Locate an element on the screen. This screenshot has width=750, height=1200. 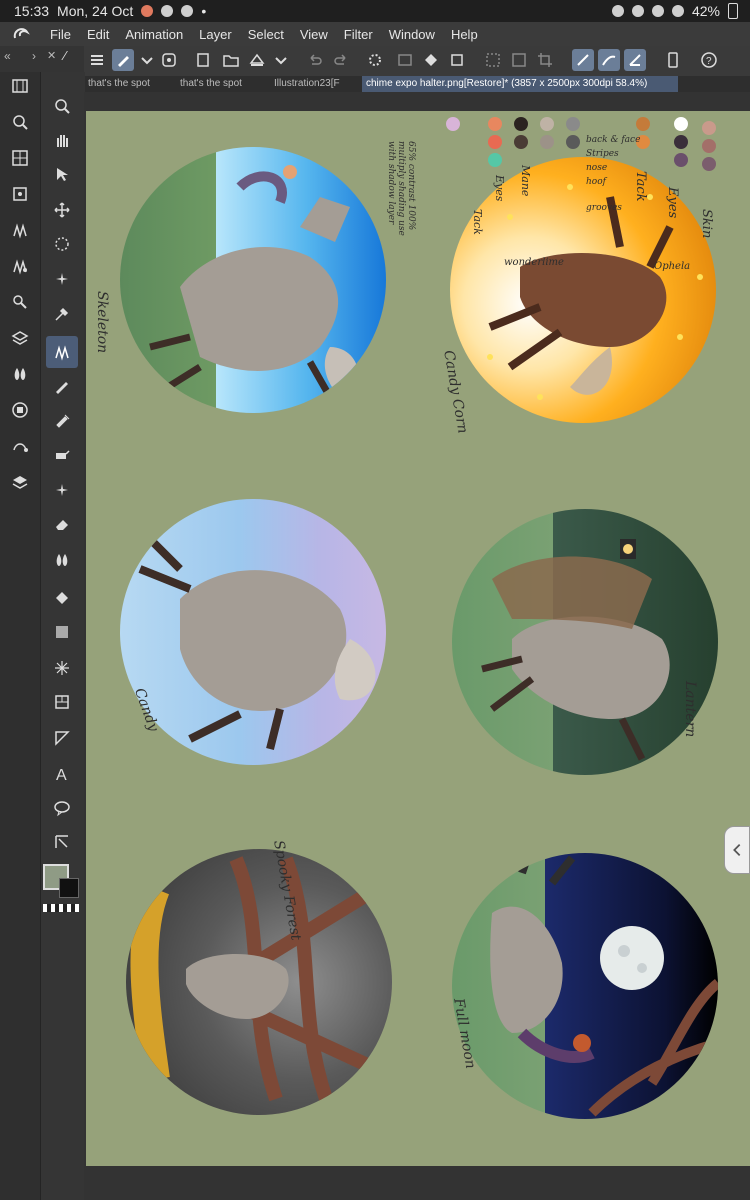
menu-view: View is located at coordinates (314, 34).